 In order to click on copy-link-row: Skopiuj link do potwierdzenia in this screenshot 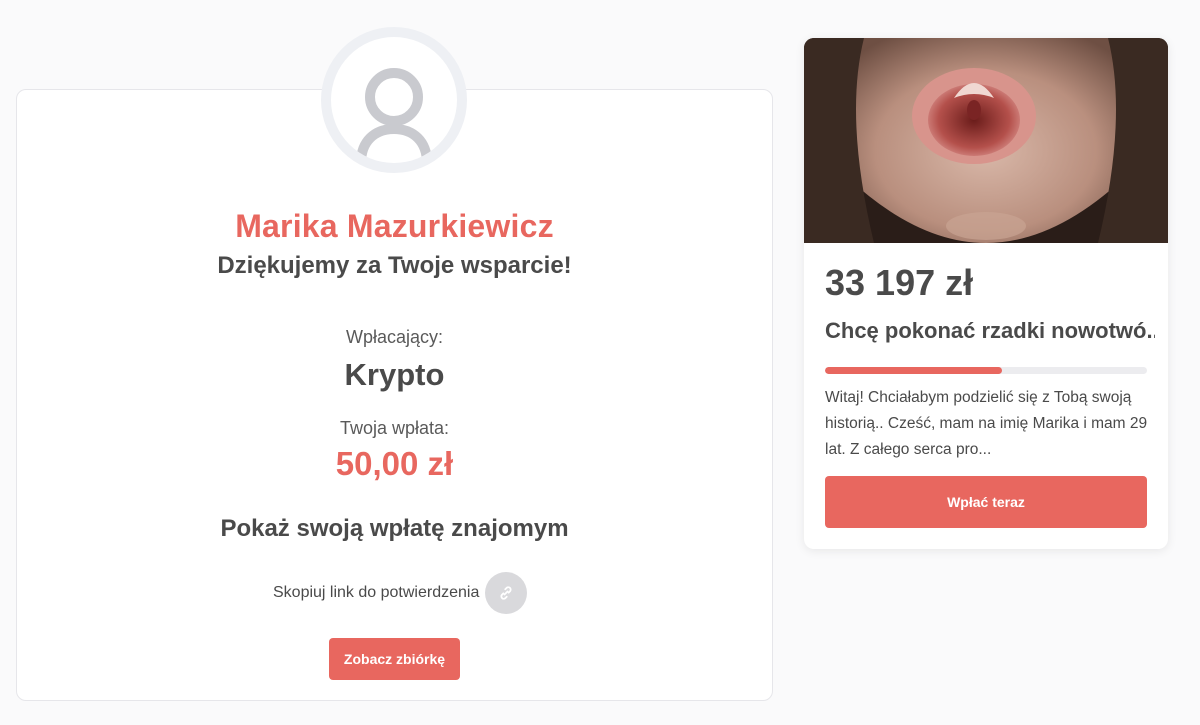, I will do `click(400, 593)`.